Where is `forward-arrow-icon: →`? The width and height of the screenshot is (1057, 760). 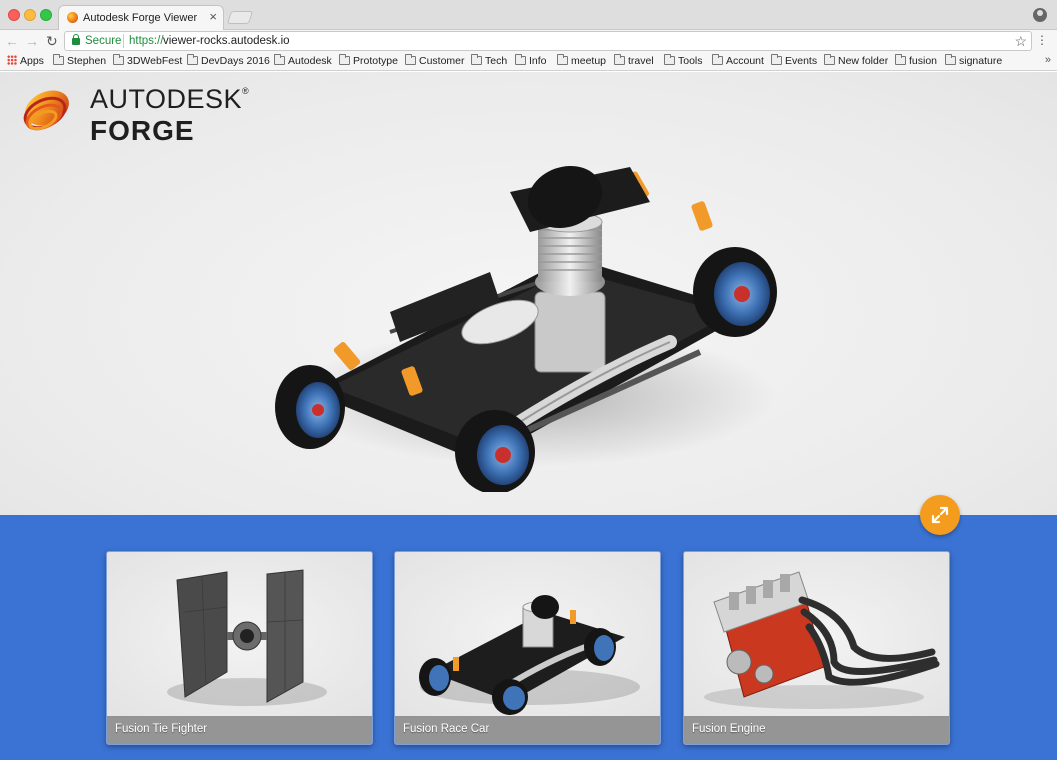
forward-arrow-icon: → is located at coordinates (32, 41).